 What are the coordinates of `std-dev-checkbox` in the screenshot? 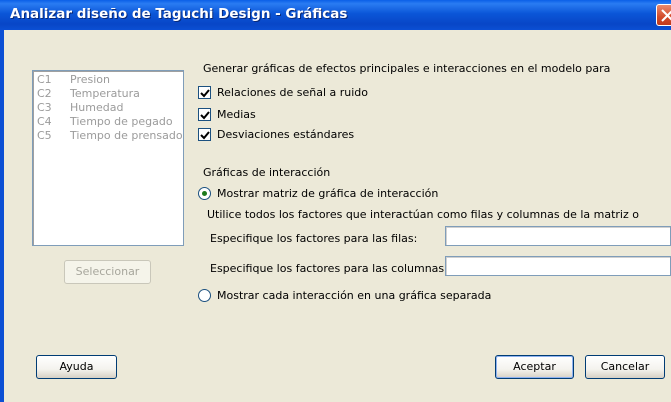 It's located at (204, 134).